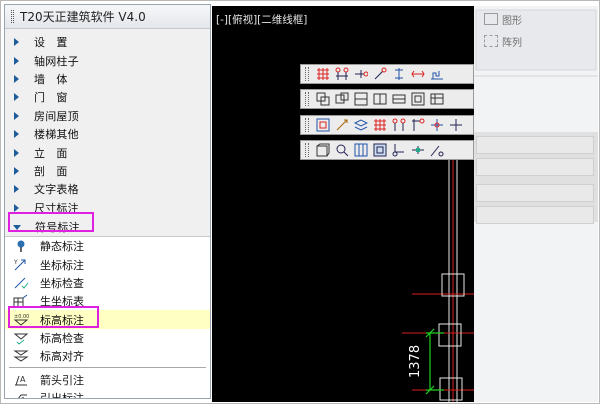 The width and height of the screenshot is (600, 404). What do you see at coordinates (361, 150) in the screenshot?
I see `column-list-icon` at bounding box center [361, 150].